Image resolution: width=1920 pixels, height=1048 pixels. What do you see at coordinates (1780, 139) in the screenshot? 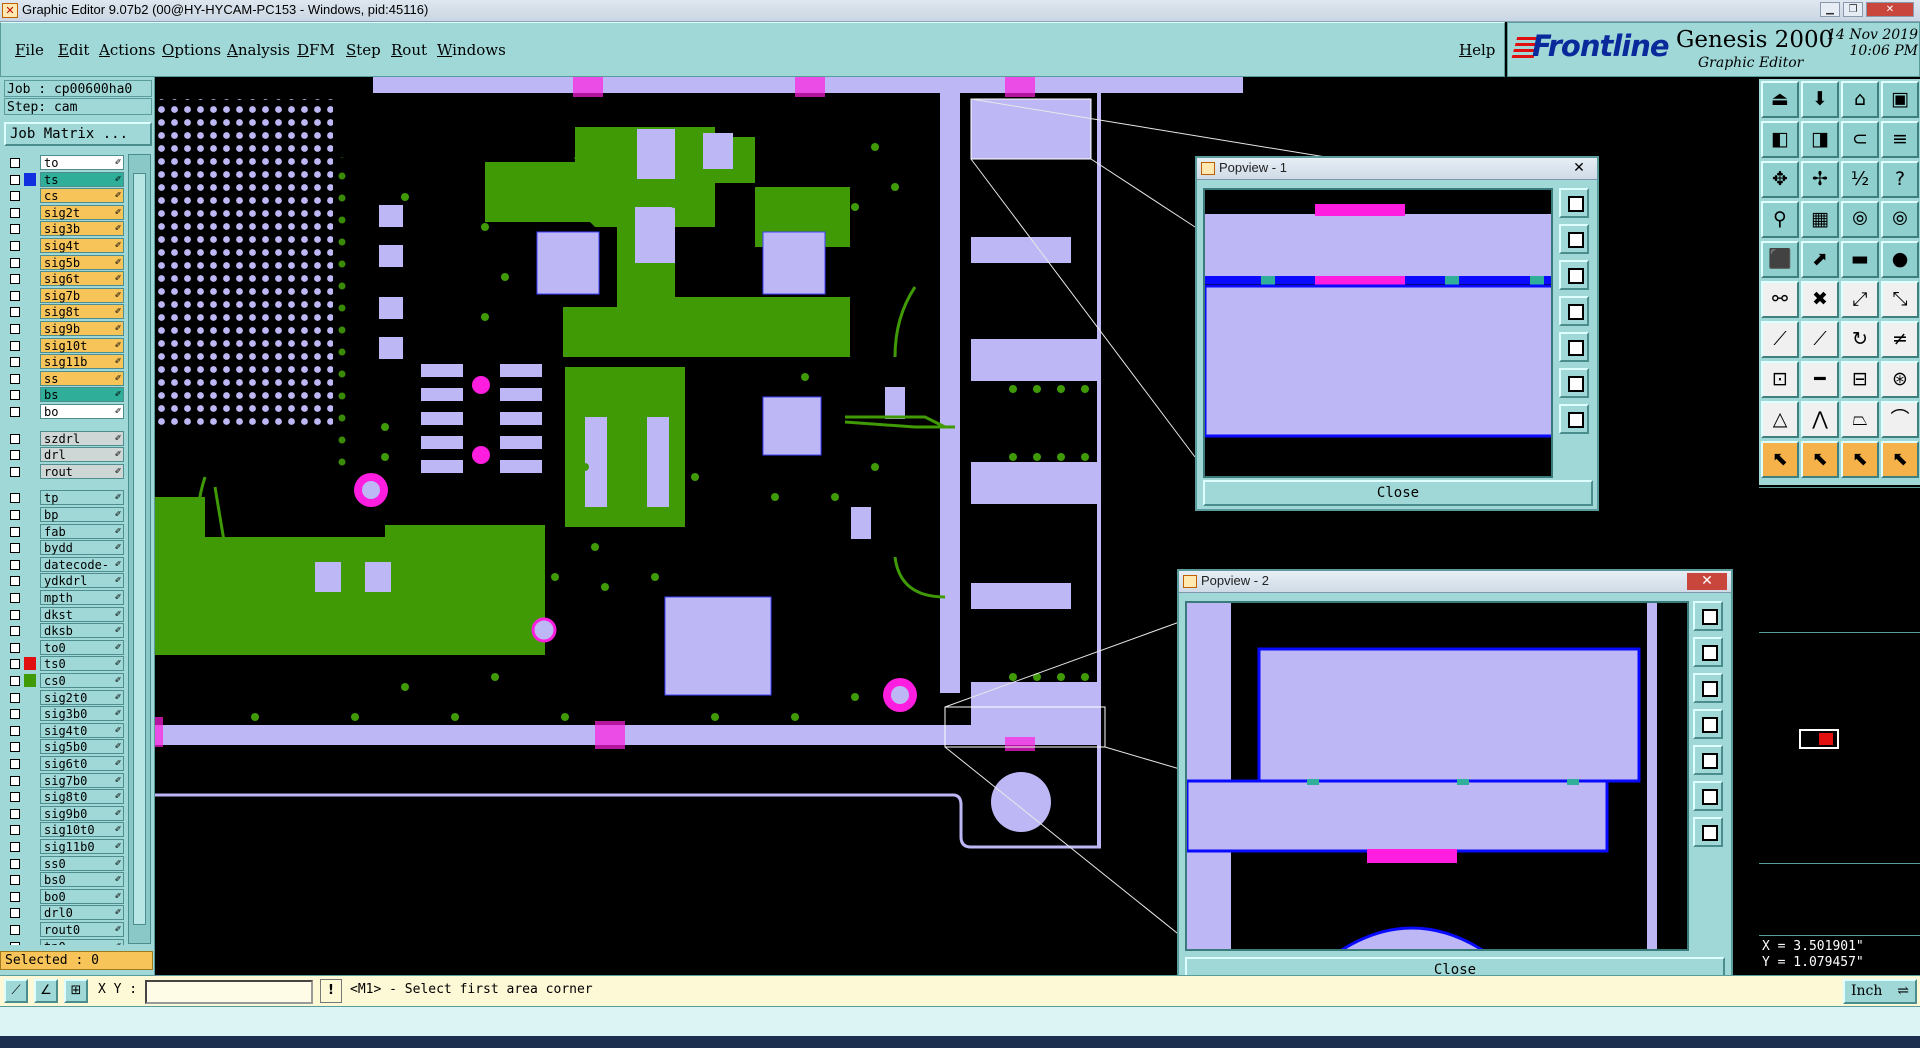
I see `layer-prev-icon: ◧` at bounding box center [1780, 139].